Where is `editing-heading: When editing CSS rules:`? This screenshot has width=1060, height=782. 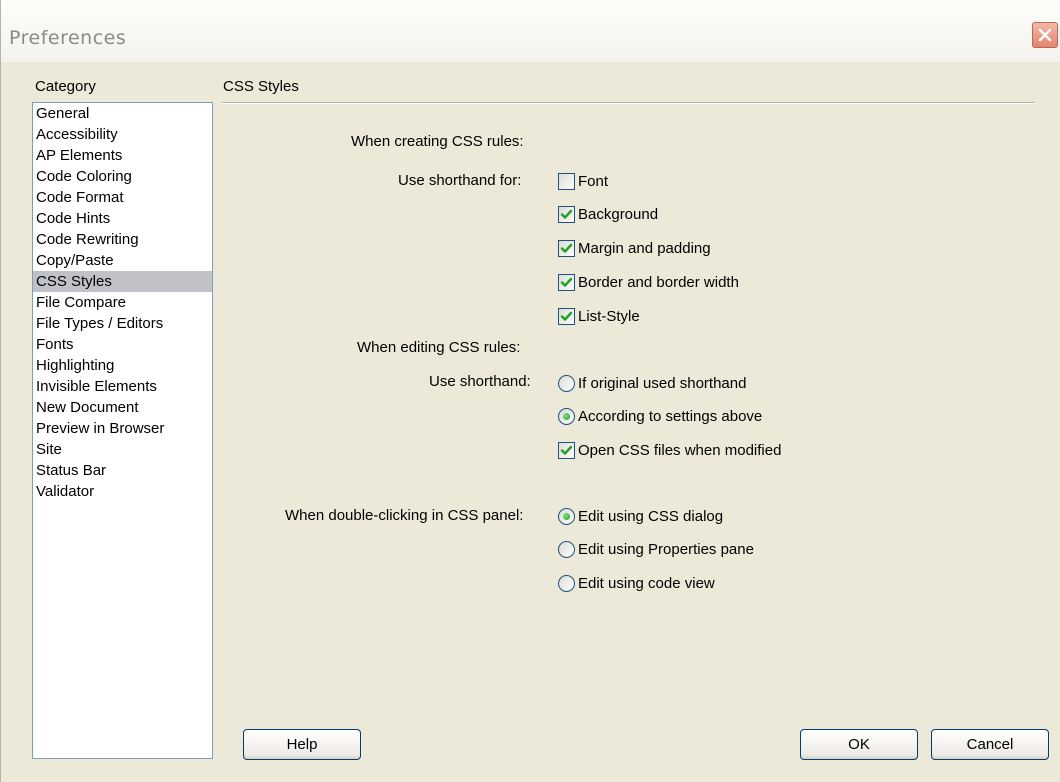
editing-heading: When editing CSS rules: is located at coordinates (439, 347).